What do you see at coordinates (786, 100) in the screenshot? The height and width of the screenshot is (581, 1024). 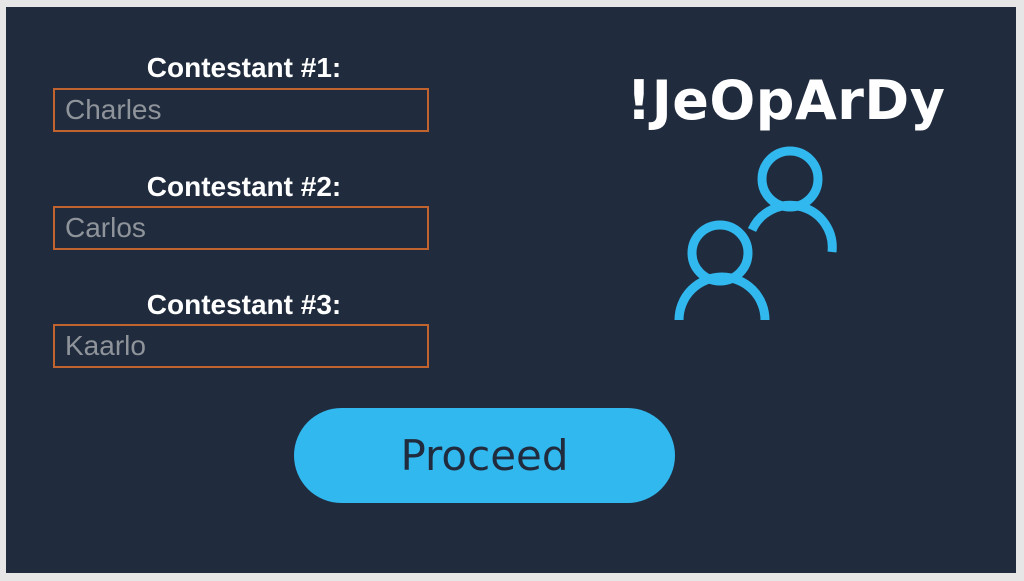 I see `app-title: !JeOpArDy` at bounding box center [786, 100].